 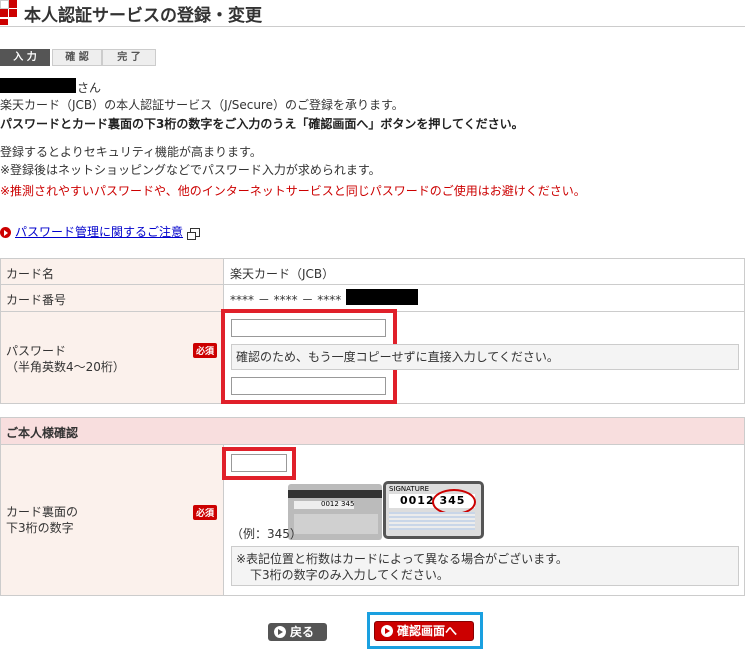 I want to click on cvv-label: 下3桁の数字, so click(x=40, y=528).